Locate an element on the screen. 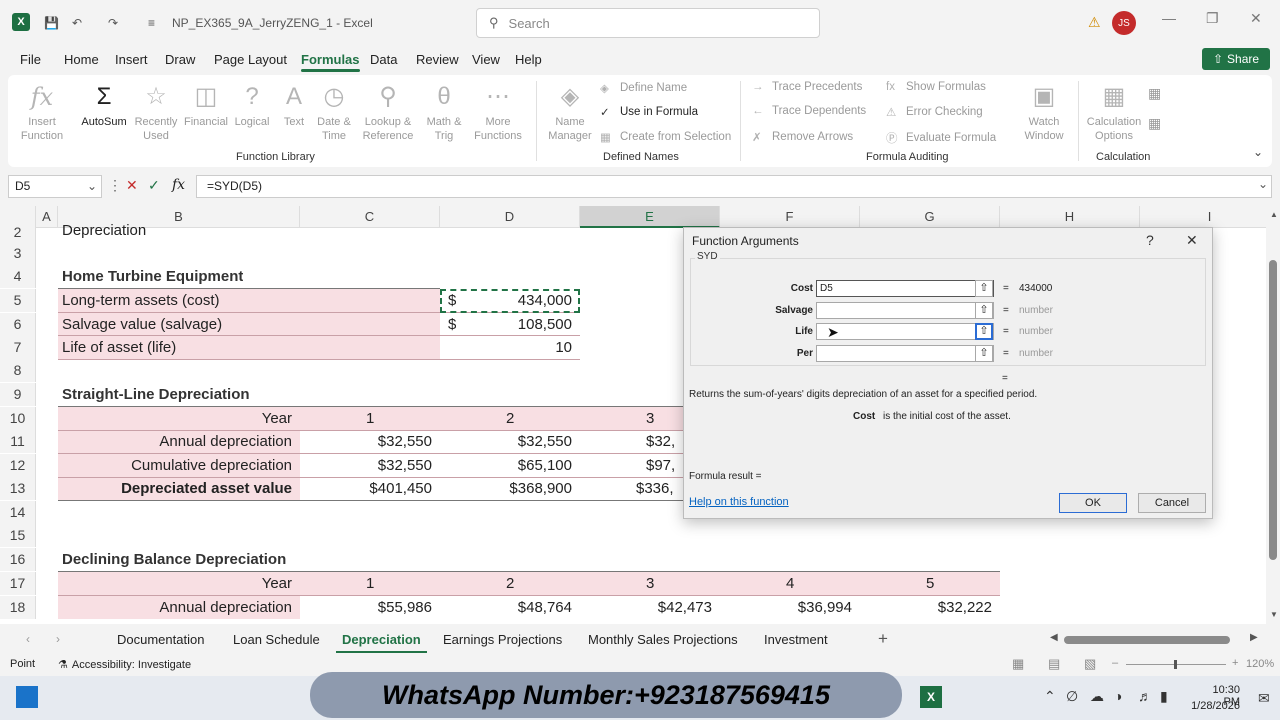 This screenshot has width=1280, height=720. sheet-tab-monthly-sales-projections: Monthly Sales Projections is located at coordinates (663, 639).